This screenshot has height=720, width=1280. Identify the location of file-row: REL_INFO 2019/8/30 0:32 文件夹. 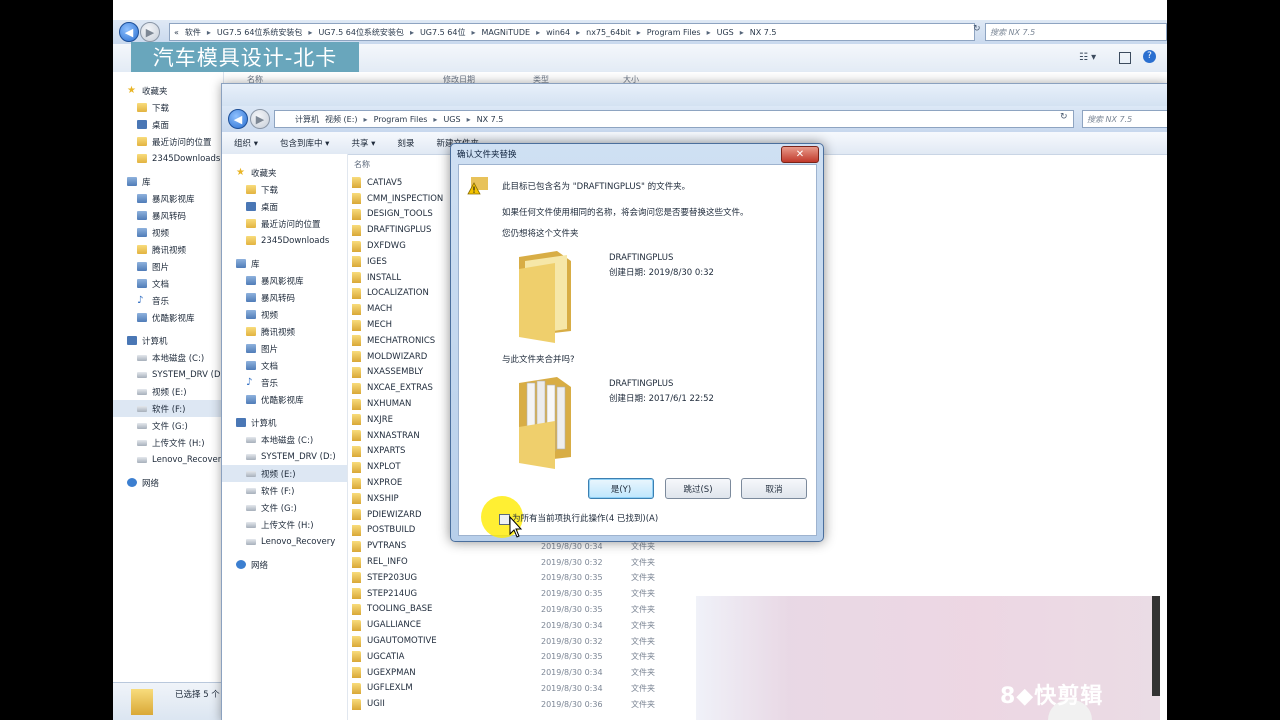
(542, 562).